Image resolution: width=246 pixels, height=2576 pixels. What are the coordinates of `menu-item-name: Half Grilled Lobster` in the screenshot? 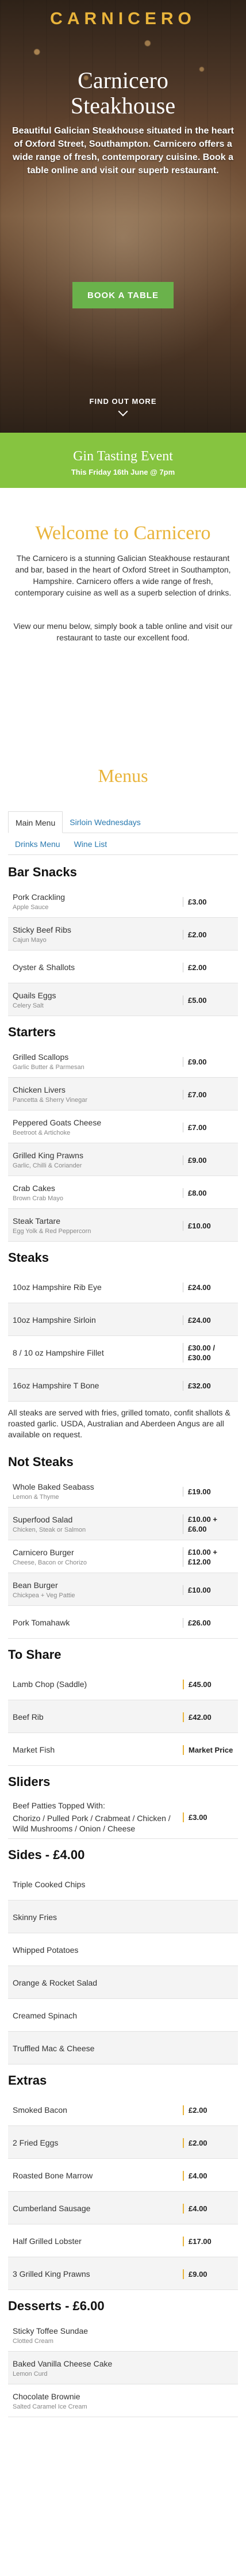 It's located at (47, 2241).